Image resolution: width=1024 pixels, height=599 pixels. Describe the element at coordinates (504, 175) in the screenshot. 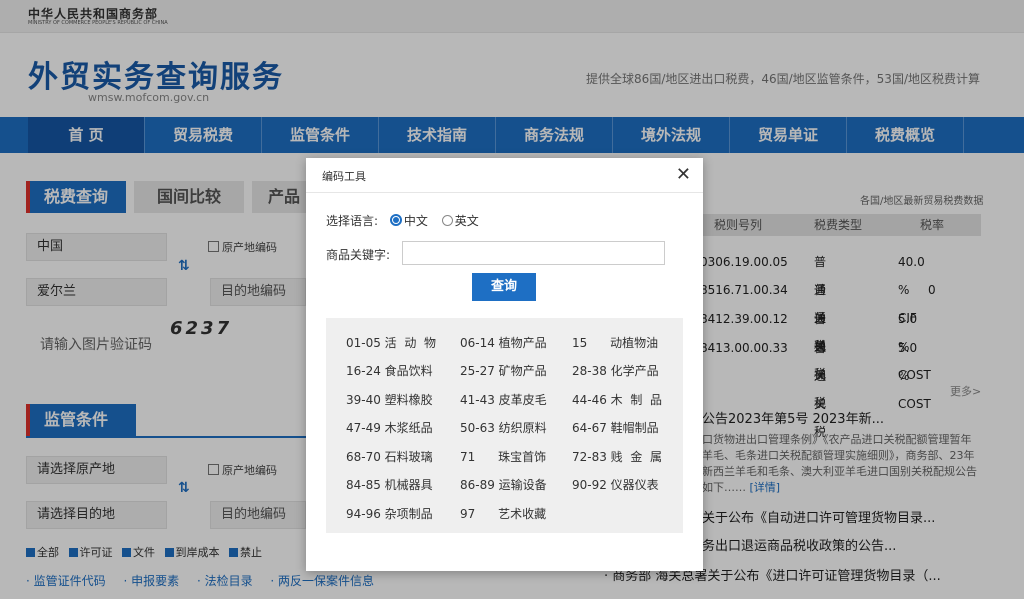

I see `dialog-header: 编码工具 ✕` at that location.